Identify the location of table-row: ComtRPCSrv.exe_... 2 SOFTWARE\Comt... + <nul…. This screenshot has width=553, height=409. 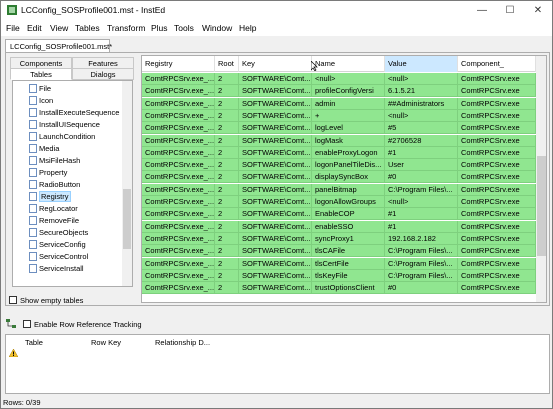
(339, 115).